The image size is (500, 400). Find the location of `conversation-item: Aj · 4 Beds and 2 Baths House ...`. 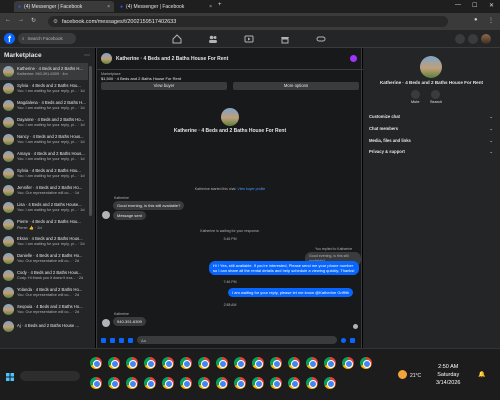

conversation-item: Aj · 4 Beds and 2 Baths House ... is located at coordinates (44, 326).